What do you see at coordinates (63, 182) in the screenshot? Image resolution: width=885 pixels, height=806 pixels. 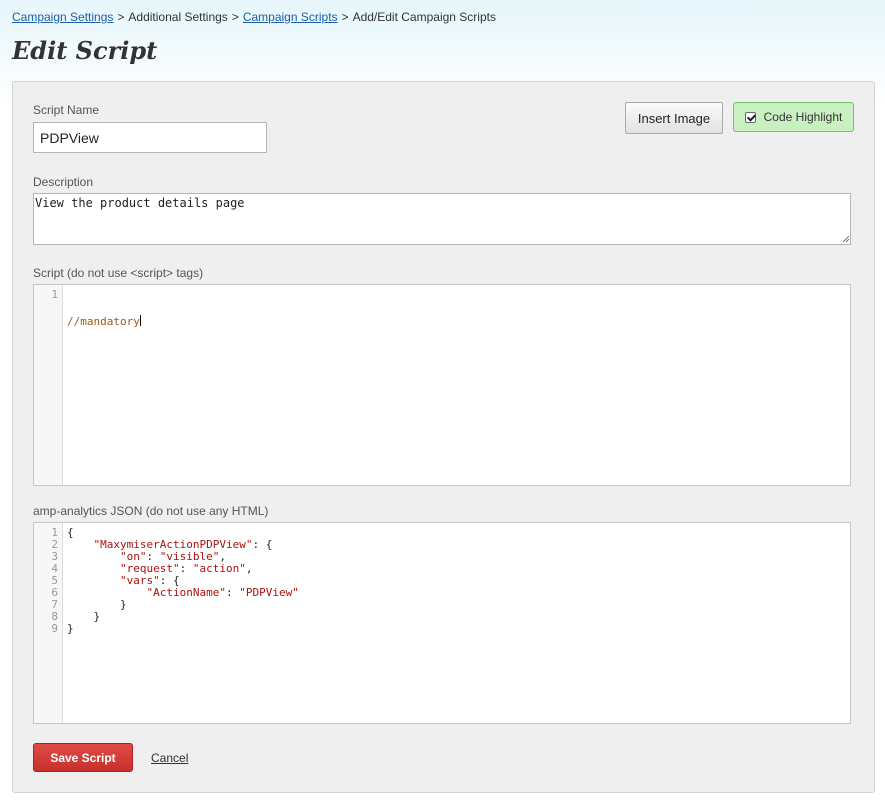 I see `description-label: Description` at bounding box center [63, 182].